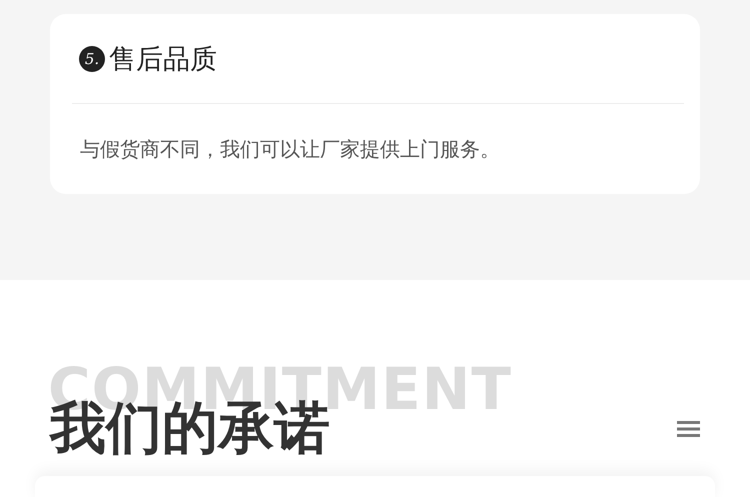 The height and width of the screenshot is (497, 750). Describe the element at coordinates (163, 59) in the screenshot. I see `card-title: 售后品质` at that location.